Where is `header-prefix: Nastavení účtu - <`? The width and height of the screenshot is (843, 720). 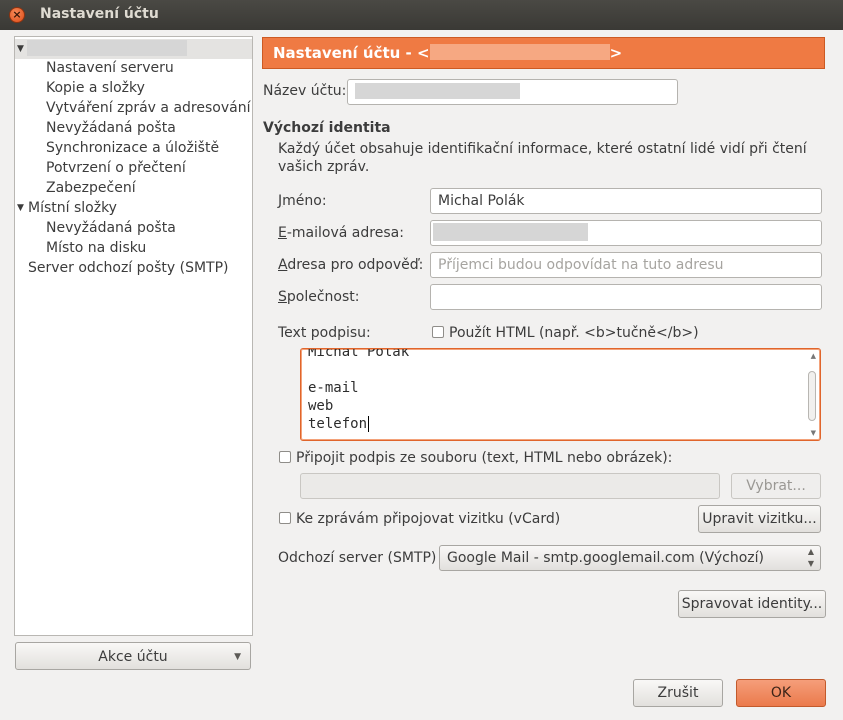
header-prefix: Nastavení účtu - < is located at coordinates (351, 53).